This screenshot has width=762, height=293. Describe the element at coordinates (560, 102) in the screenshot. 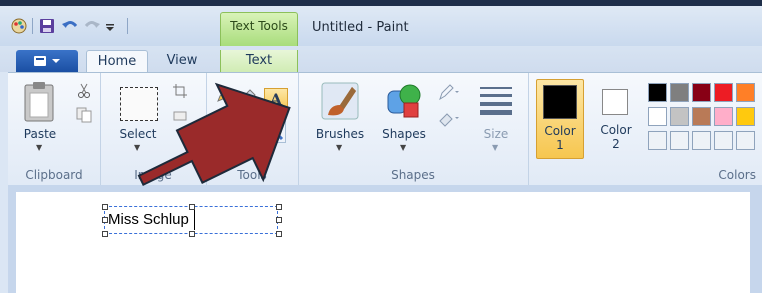

I see `color1-swatch` at that location.